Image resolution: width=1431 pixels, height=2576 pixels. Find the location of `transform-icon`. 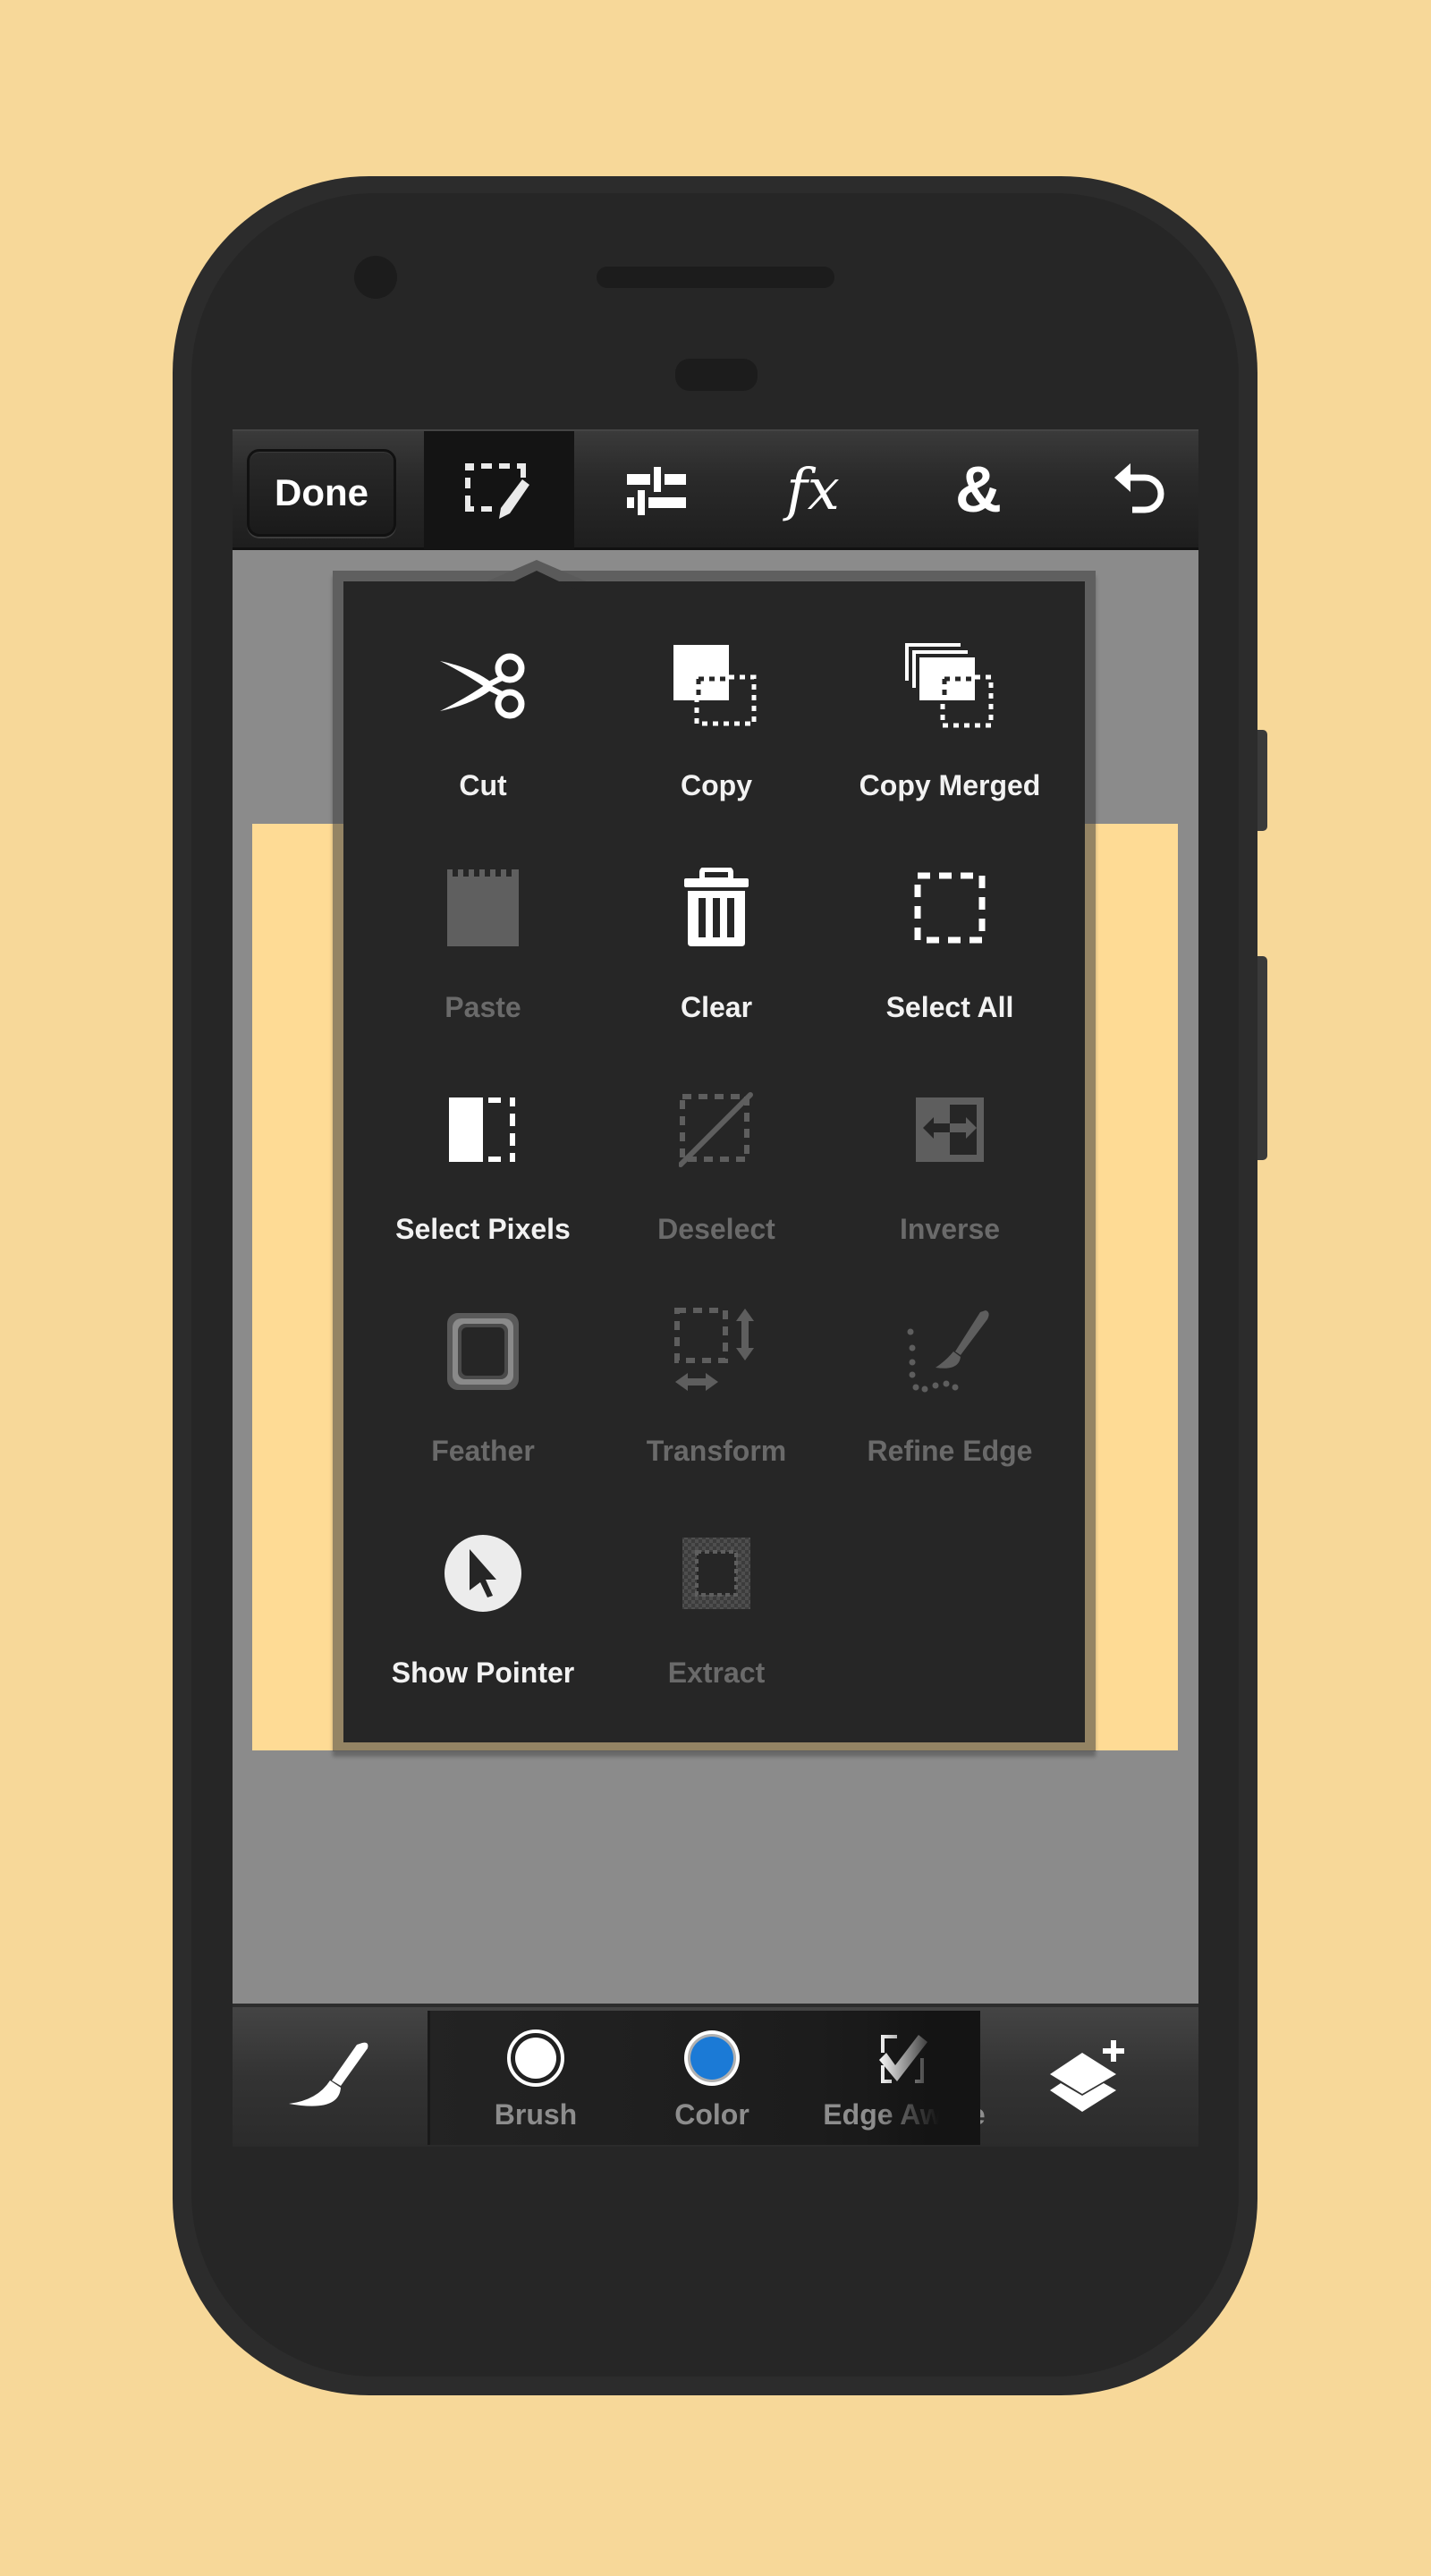

transform-icon is located at coordinates (714, 1349).